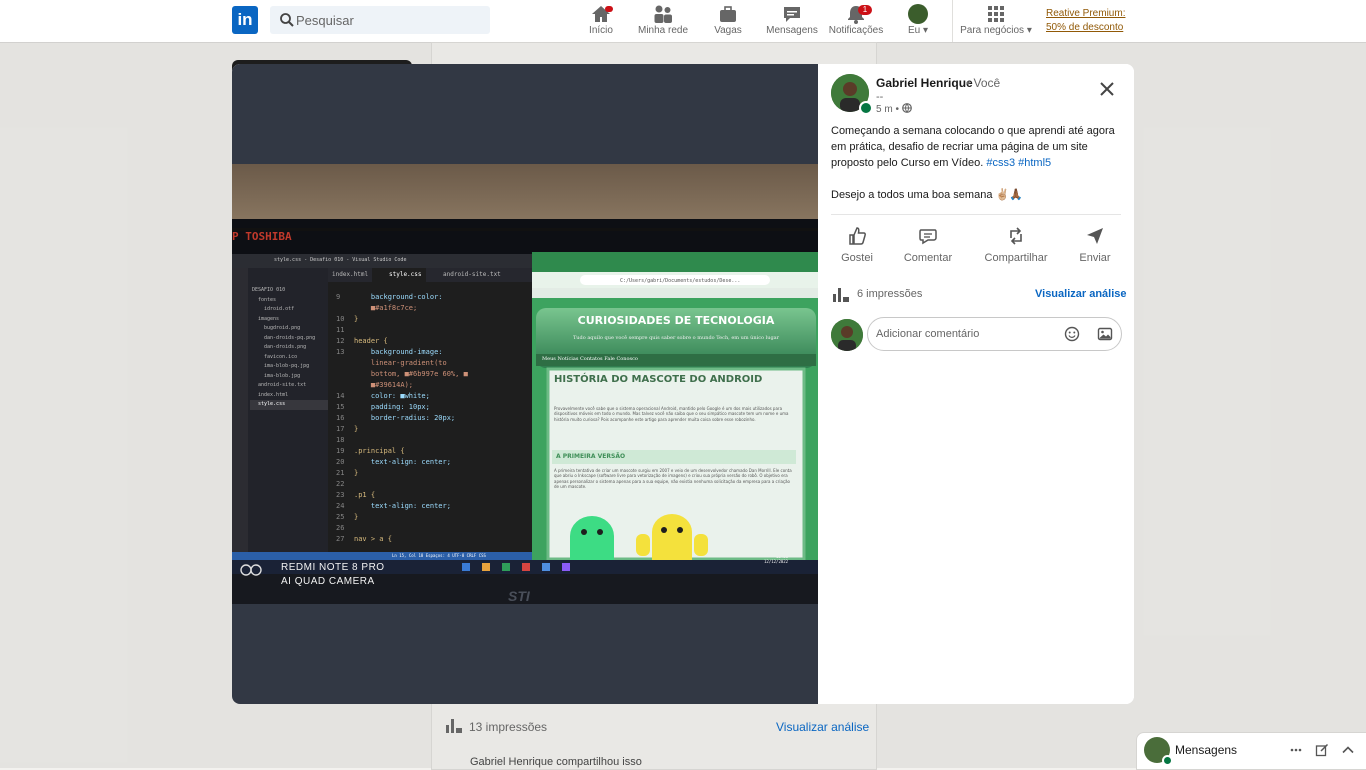  Describe the element at coordinates (1322, 750) in the screenshot. I see `compose-icon` at that location.